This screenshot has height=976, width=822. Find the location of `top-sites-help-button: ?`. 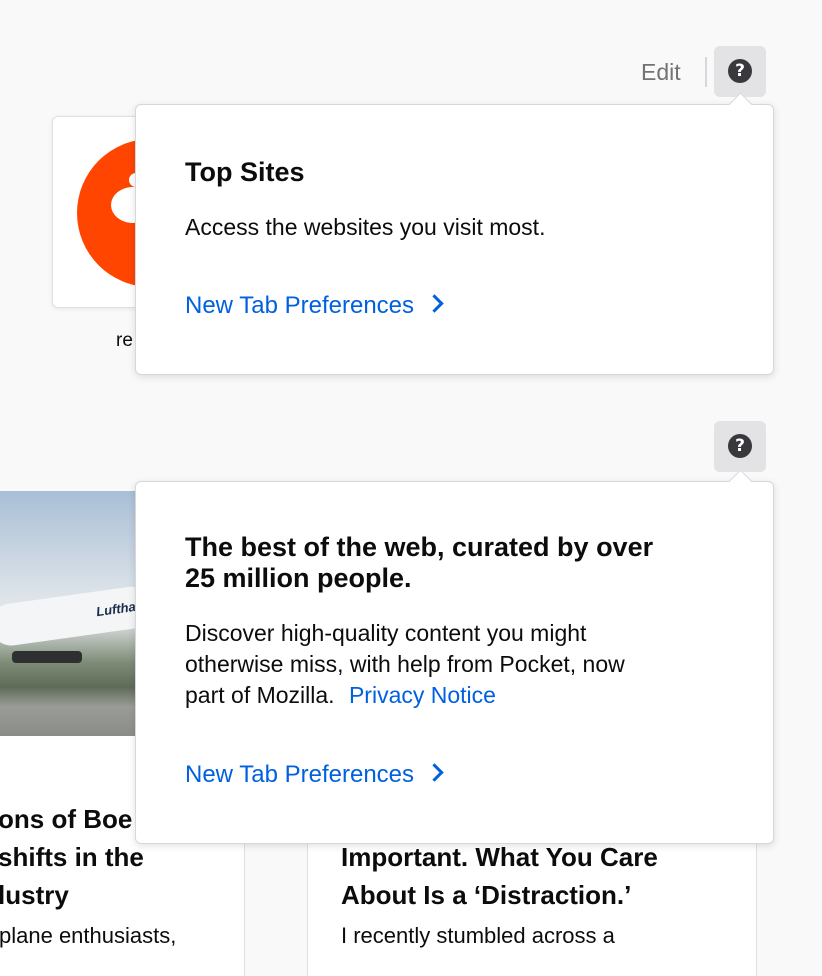

top-sites-help-button: ? is located at coordinates (740, 71).